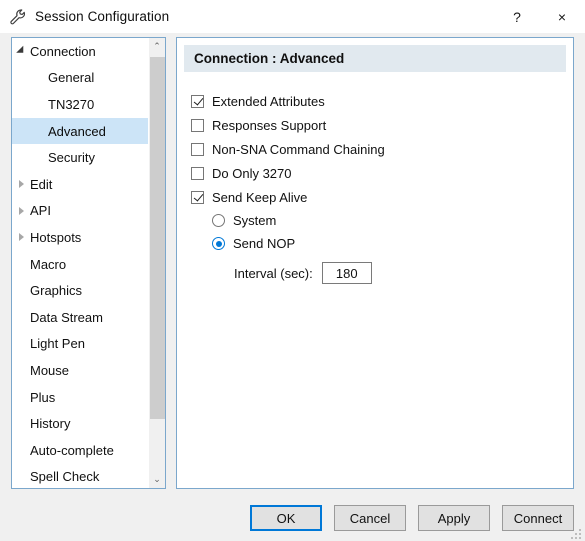 Image resolution: width=585 pixels, height=541 pixels. I want to click on help-button: ?, so click(517, 16).